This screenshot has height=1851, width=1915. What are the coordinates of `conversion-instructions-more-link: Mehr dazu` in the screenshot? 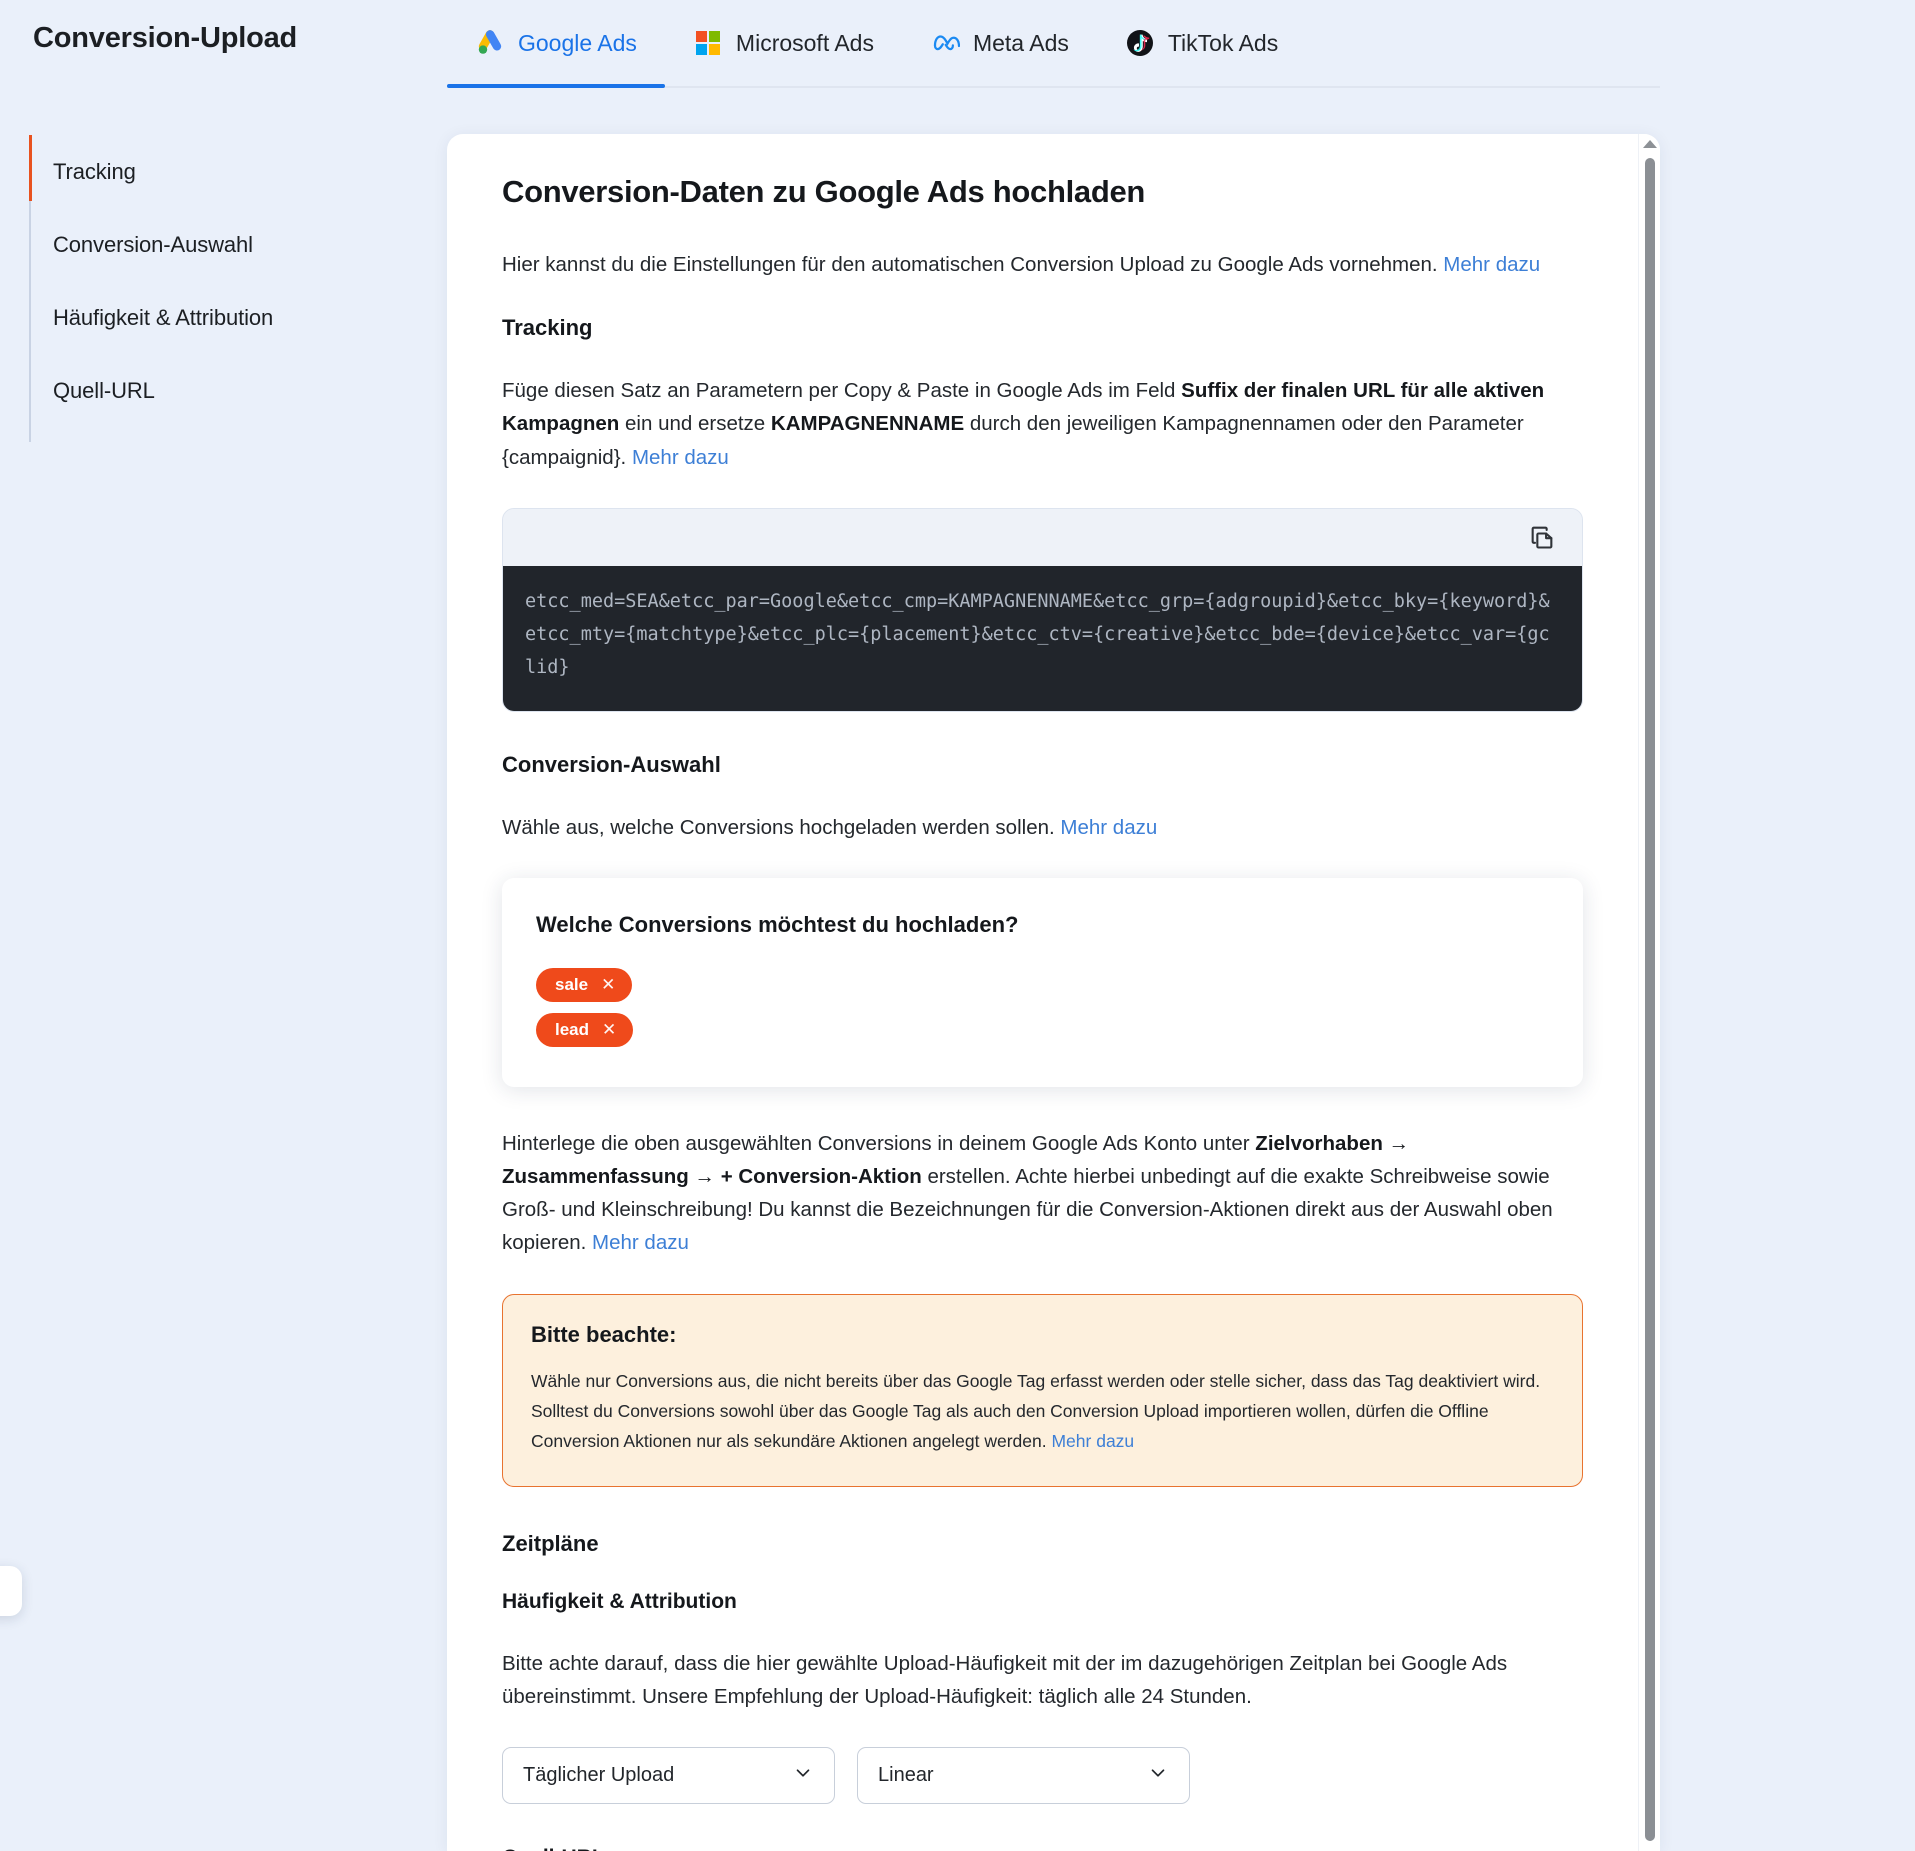 It's located at (640, 1242).